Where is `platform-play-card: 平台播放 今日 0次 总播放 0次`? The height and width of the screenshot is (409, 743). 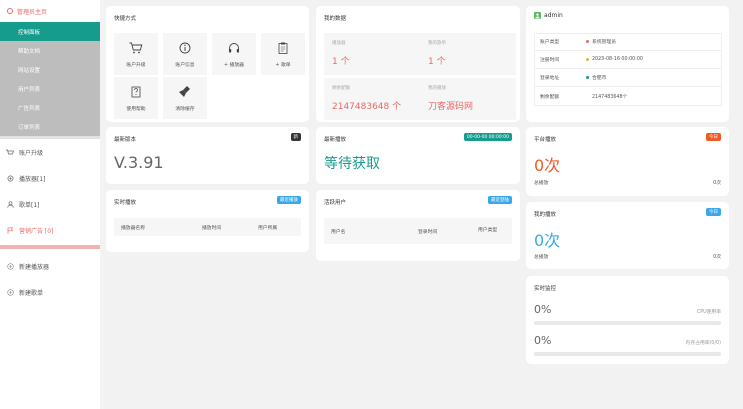 platform-play-card: 平台播放 今日 0次 总播放 0次 is located at coordinates (627, 161).